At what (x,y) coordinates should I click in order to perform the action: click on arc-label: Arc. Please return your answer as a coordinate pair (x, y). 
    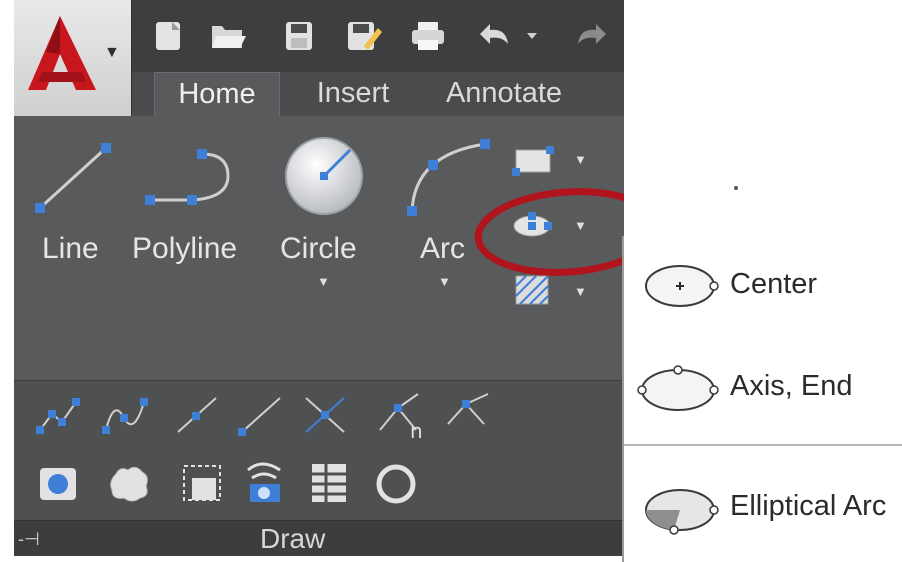
    Looking at the image, I should click on (445, 249).